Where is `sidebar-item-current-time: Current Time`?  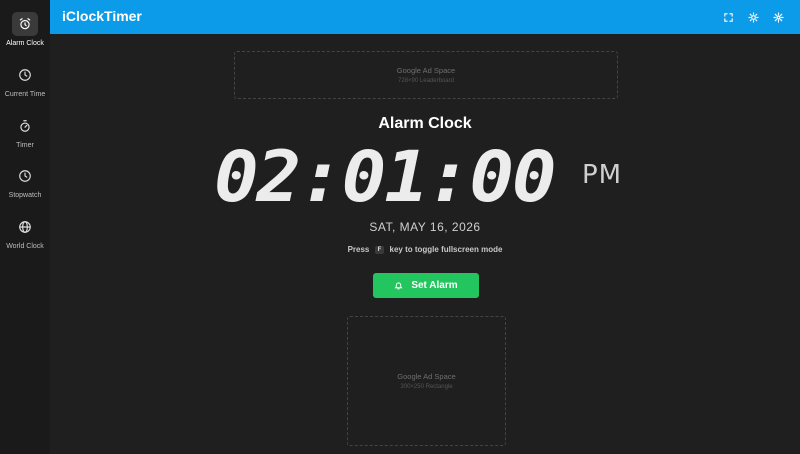
sidebar-item-current-time: Current Time is located at coordinates (25, 76).